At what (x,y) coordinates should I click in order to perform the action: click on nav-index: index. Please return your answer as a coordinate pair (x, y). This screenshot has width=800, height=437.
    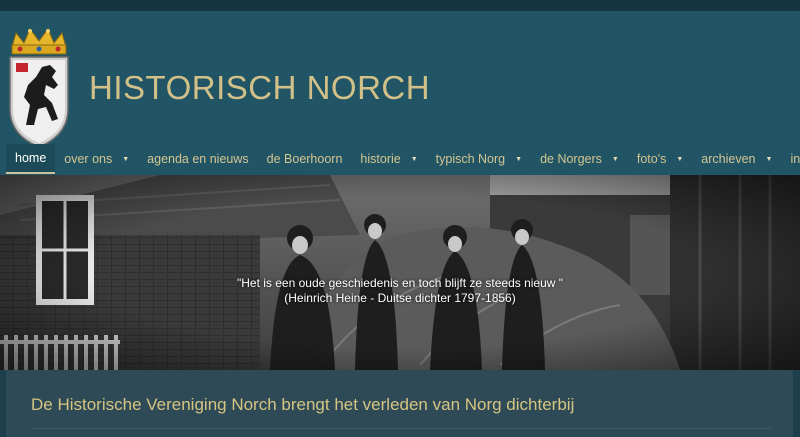
    Looking at the image, I should click on (790, 159).